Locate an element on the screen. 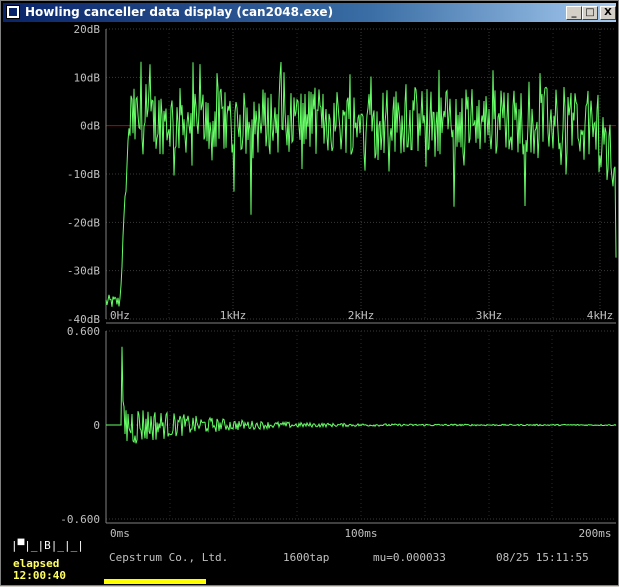 The width and height of the screenshot is (619, 587). spectrum-y-tick-label: 0dB is located at coordinates (90, 126).